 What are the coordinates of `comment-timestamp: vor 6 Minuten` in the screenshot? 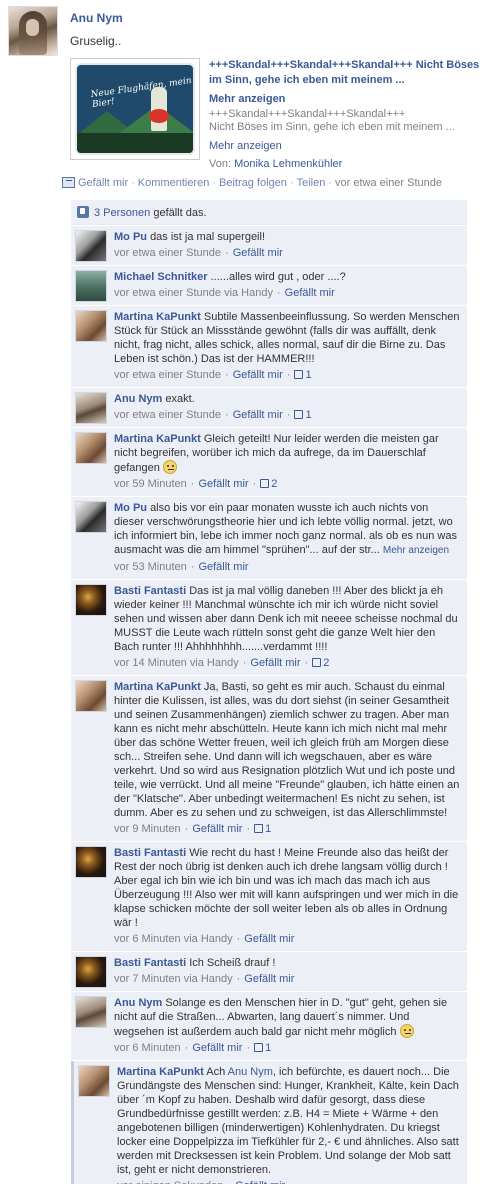 It's located at (147, 1048).